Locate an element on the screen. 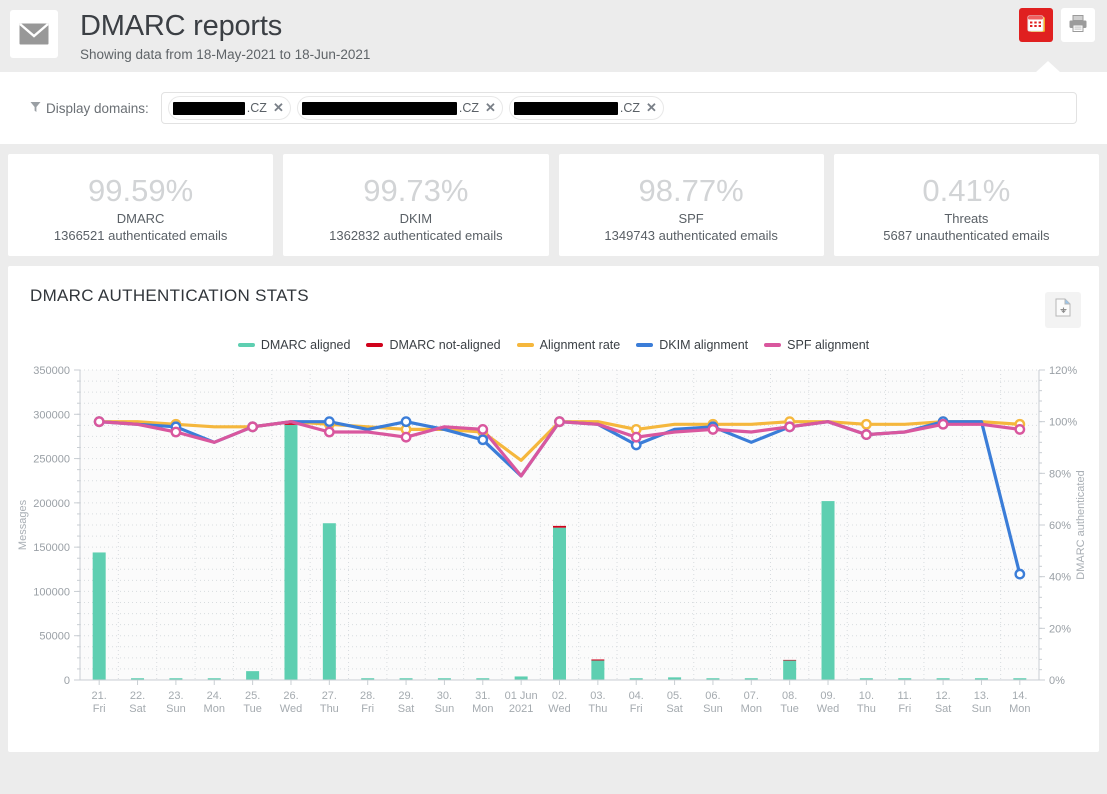 This screenshot has width=1107, height=794. x-tick-label: 05. Sat is located at coordinates (674, 702).